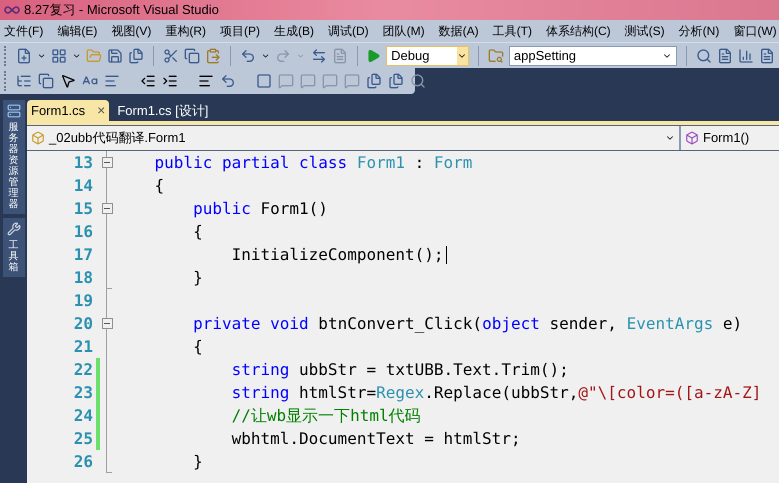 The width and height of the screenshot is (779, 483). I want to click on class-icon, so click(38, 138).